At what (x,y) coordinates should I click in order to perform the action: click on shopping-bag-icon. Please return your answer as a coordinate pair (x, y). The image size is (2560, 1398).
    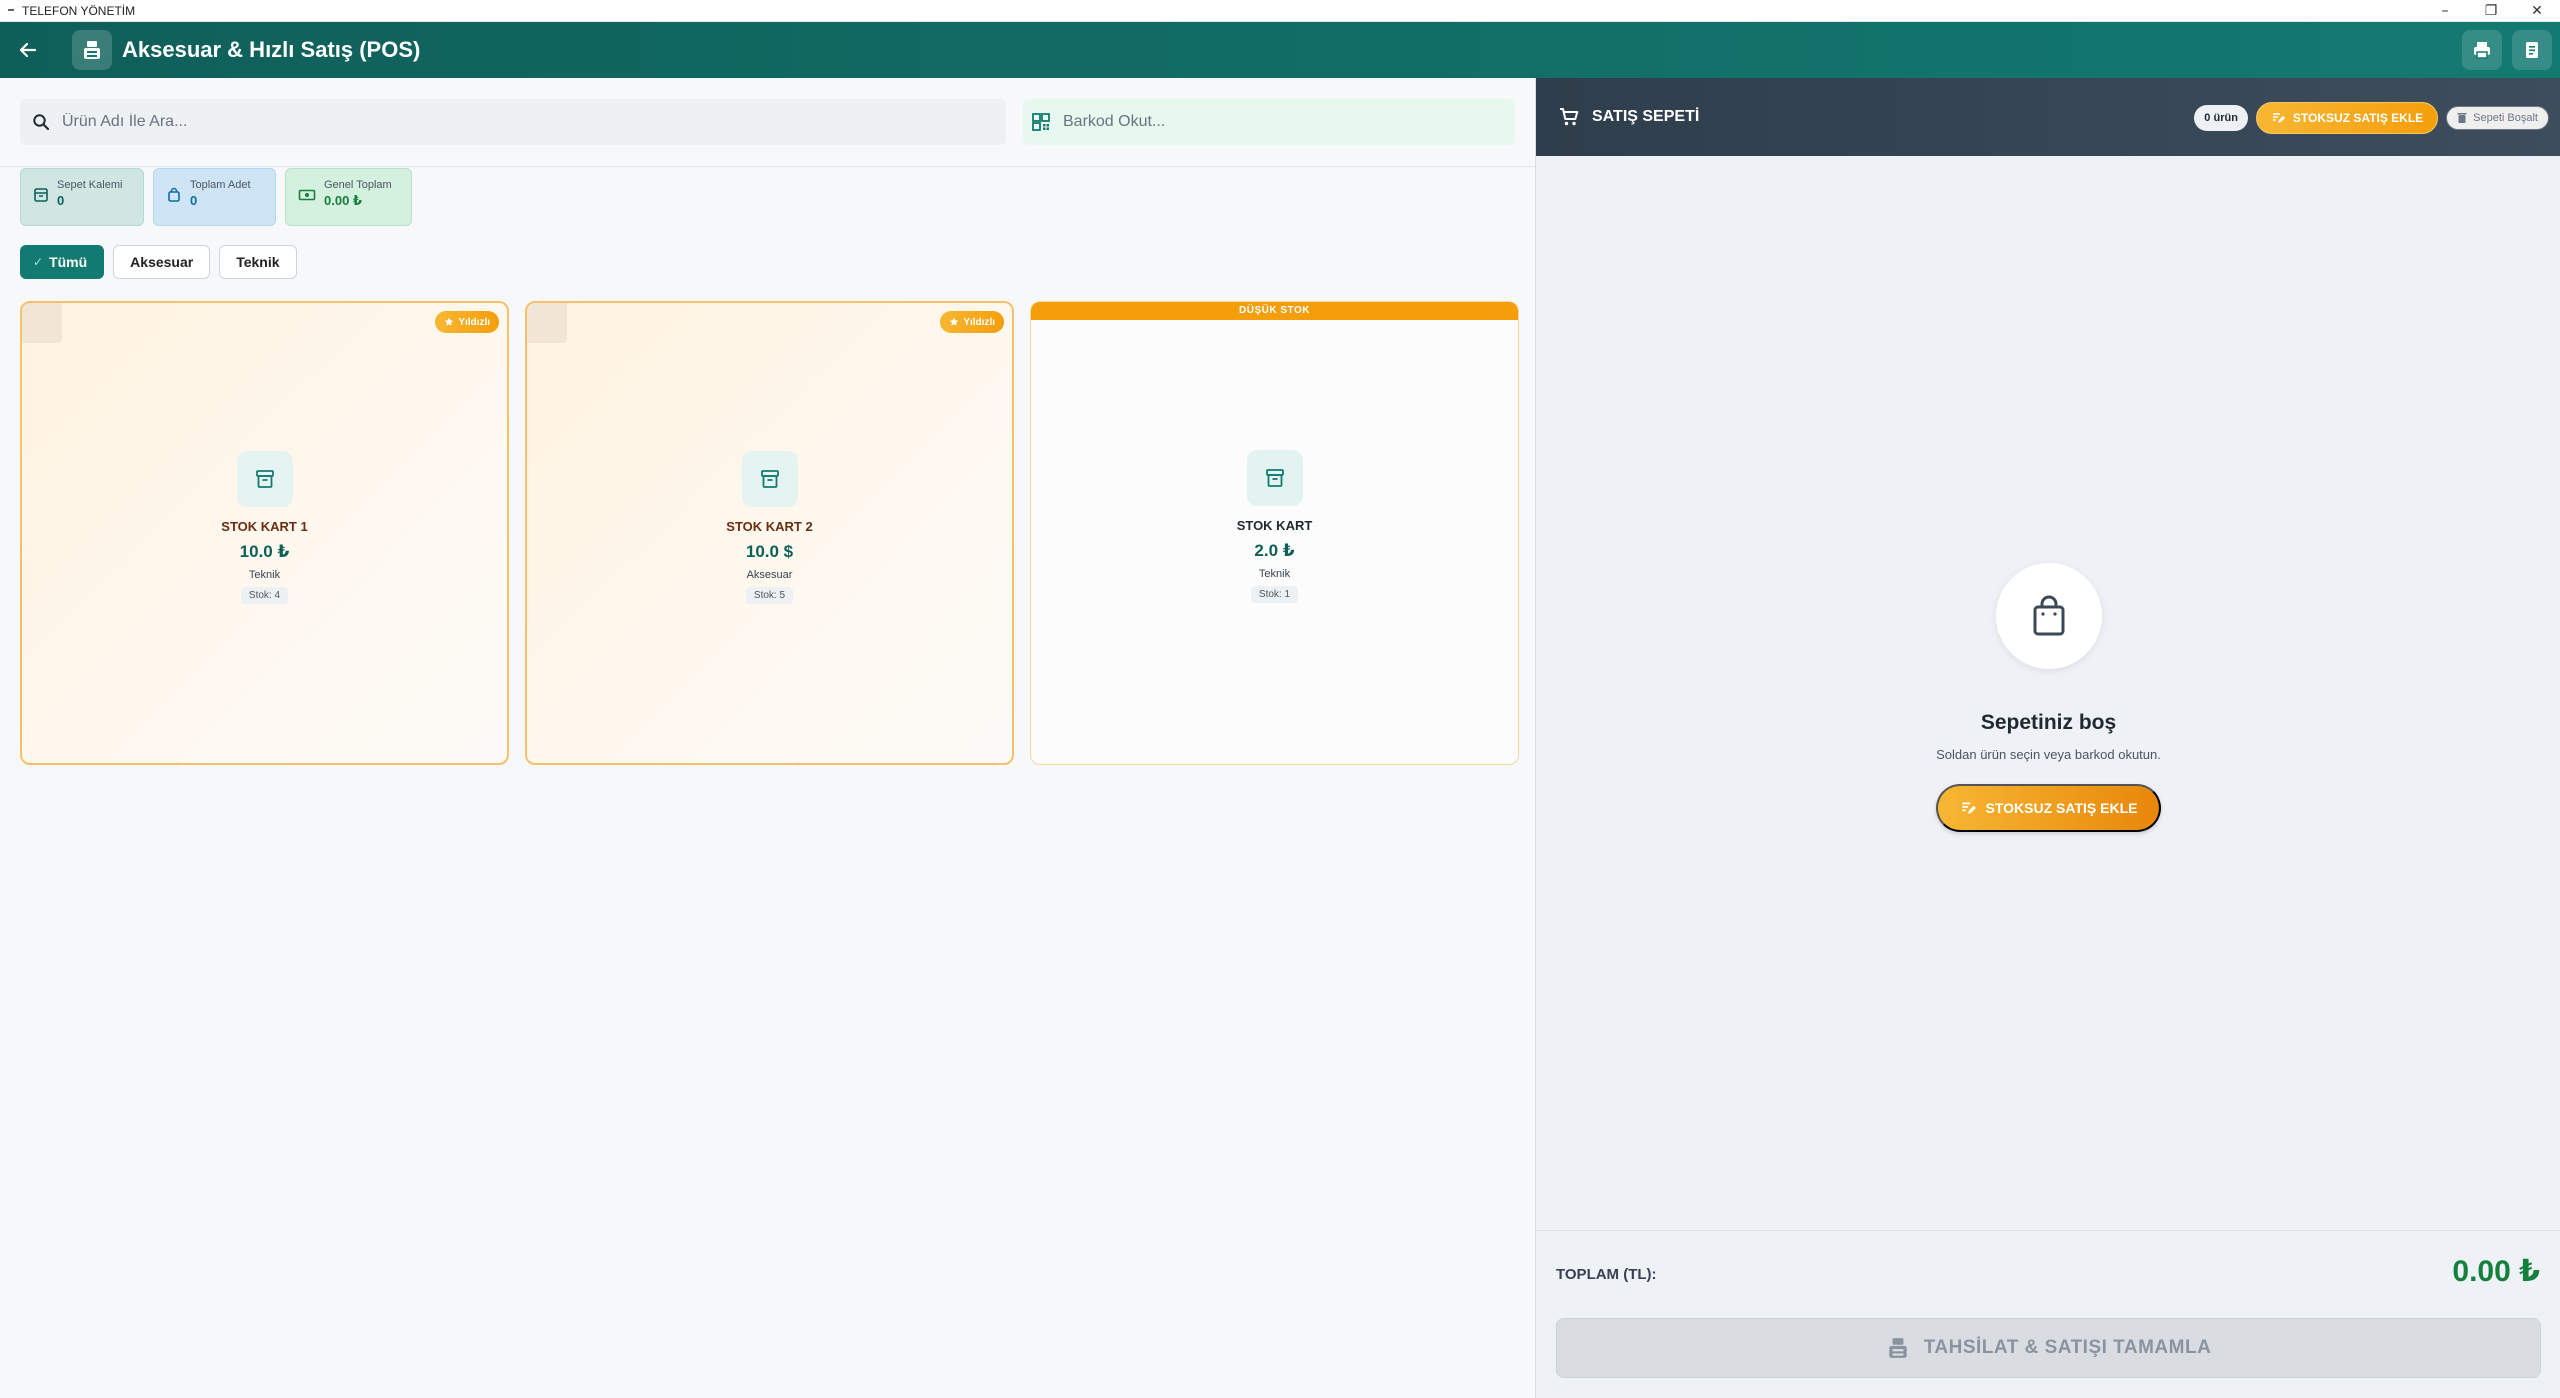
    Looking at the image, I should click on (2048, 616).